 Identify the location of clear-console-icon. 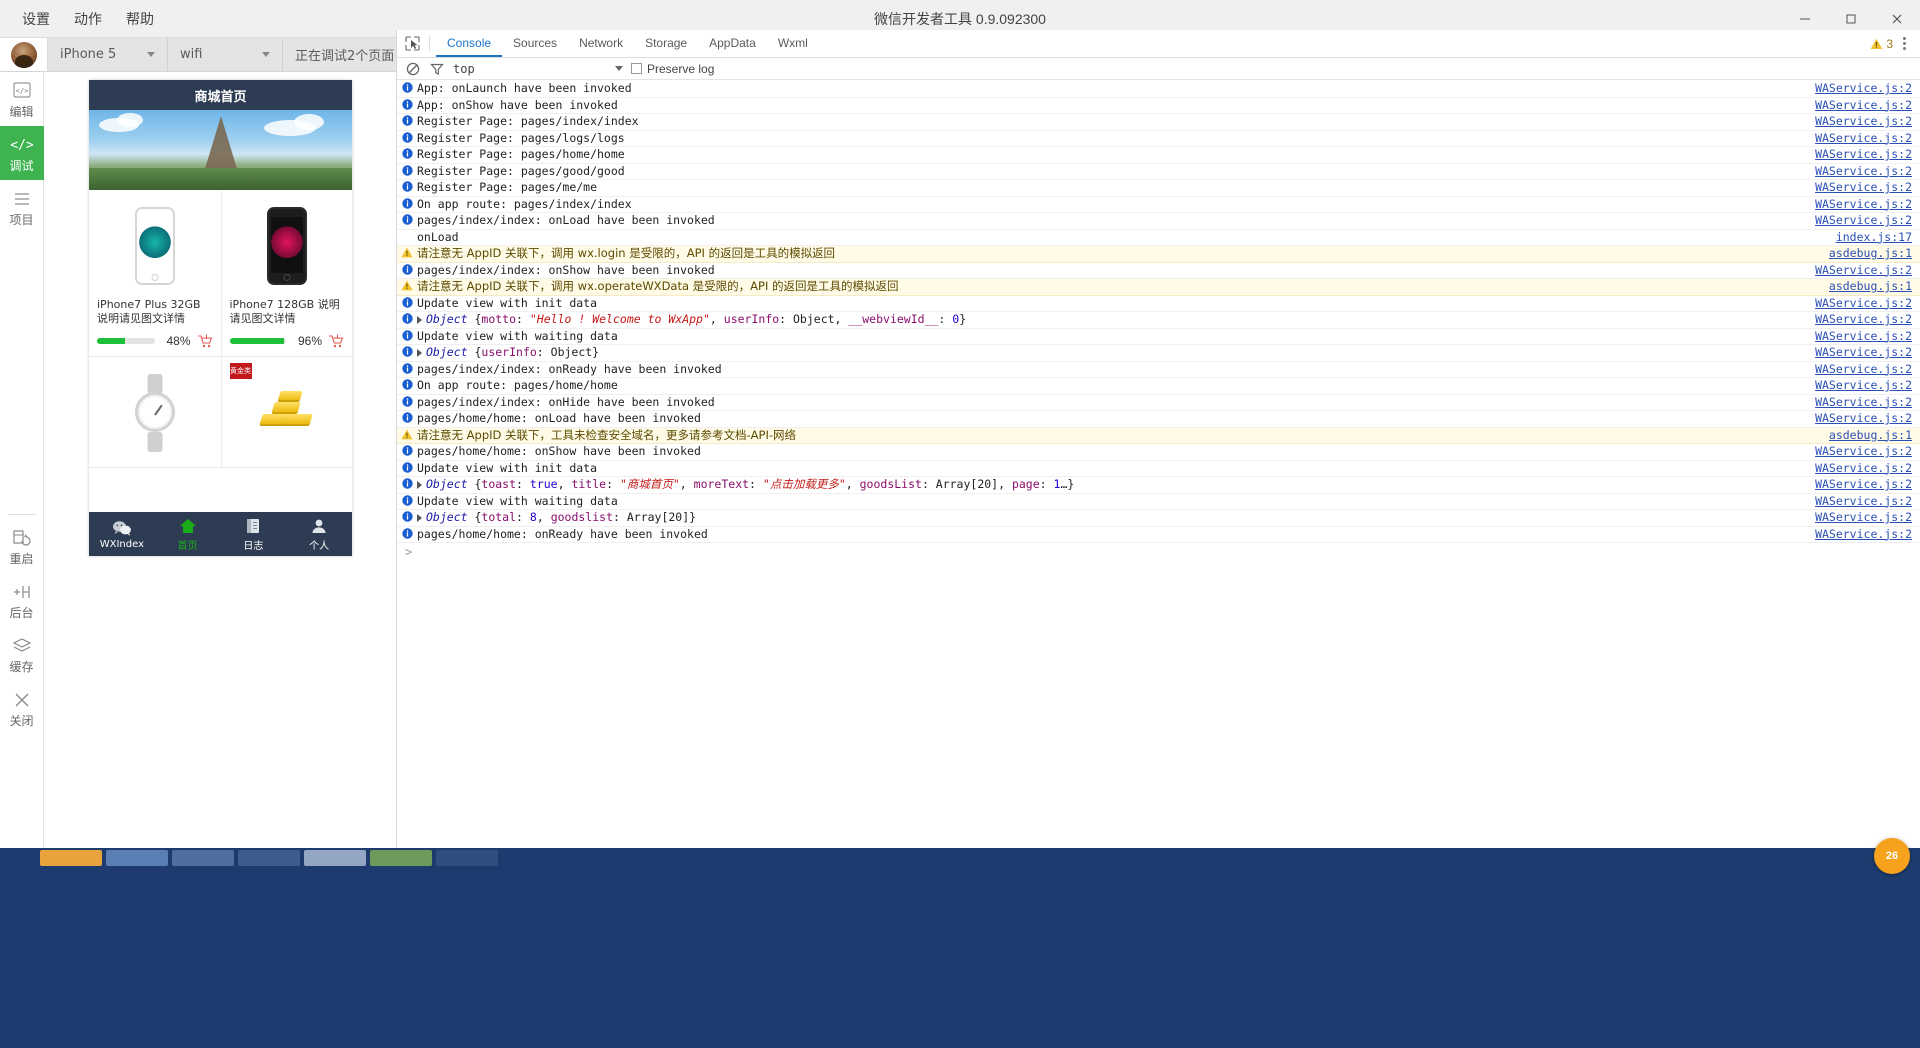
(413, 69).